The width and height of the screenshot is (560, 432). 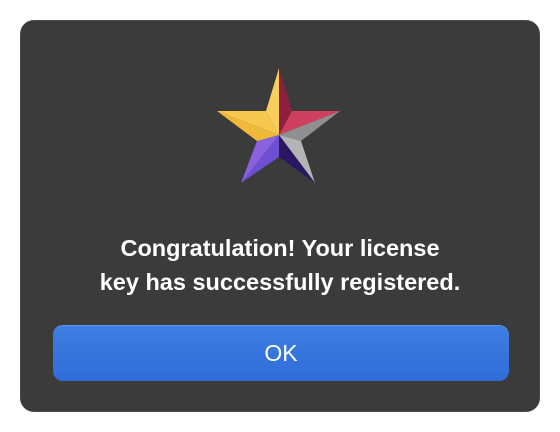 What do you see at coordinates (280, 248) in the screenshot?
I see `message-line-1: Congratulation! Your license` at bounding box center [280, 248].